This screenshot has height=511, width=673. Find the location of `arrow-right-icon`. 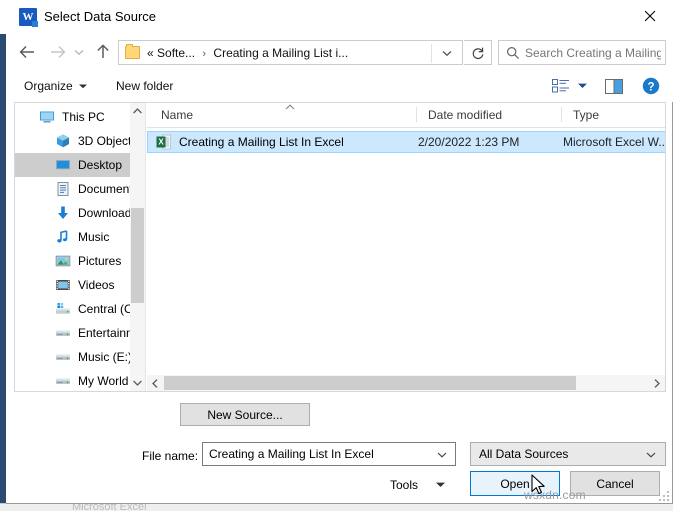

arrow-right-icon is located at coordinates (57, 52).